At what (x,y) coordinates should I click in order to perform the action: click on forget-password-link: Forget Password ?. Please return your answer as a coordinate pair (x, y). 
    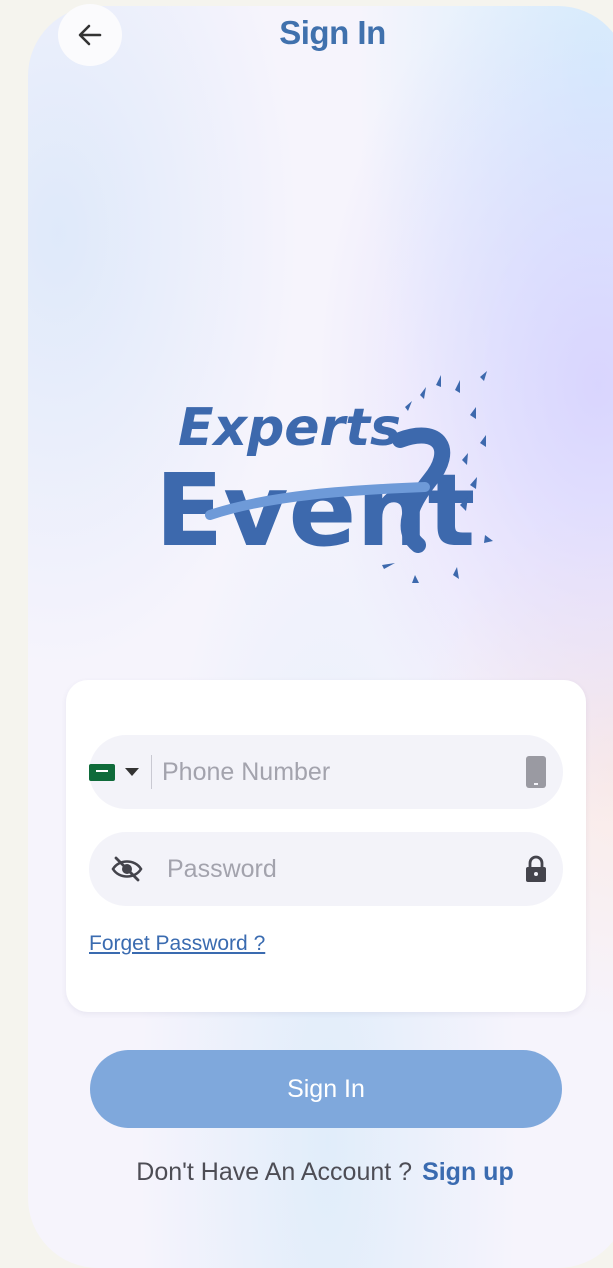
    Looking at the image, I should click on (177, 944).